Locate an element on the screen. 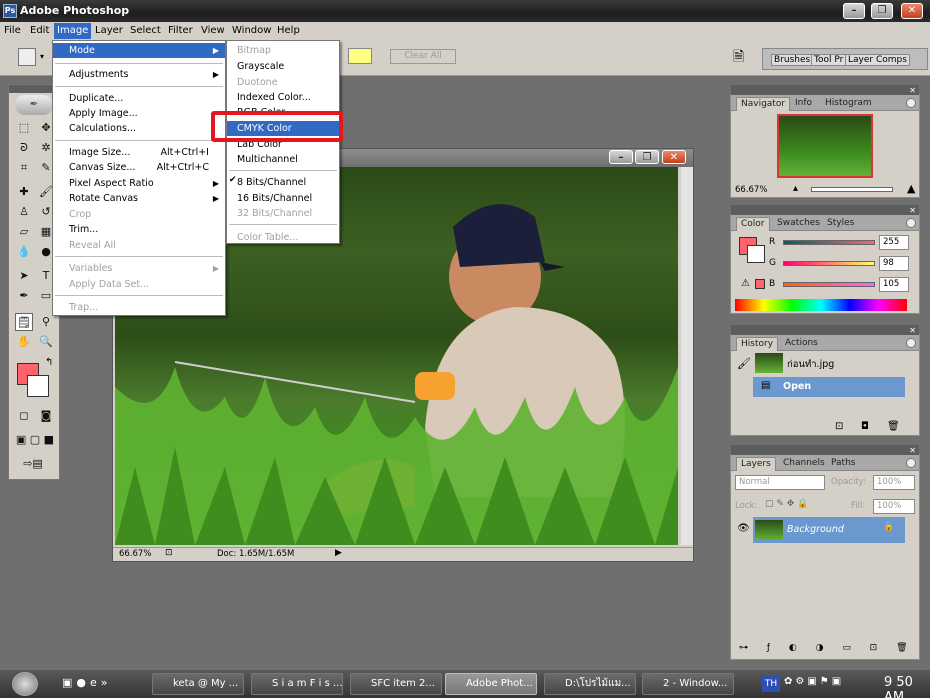 The image size is (930, 698). fill-field: 100% is located at coordinates (894, 506).